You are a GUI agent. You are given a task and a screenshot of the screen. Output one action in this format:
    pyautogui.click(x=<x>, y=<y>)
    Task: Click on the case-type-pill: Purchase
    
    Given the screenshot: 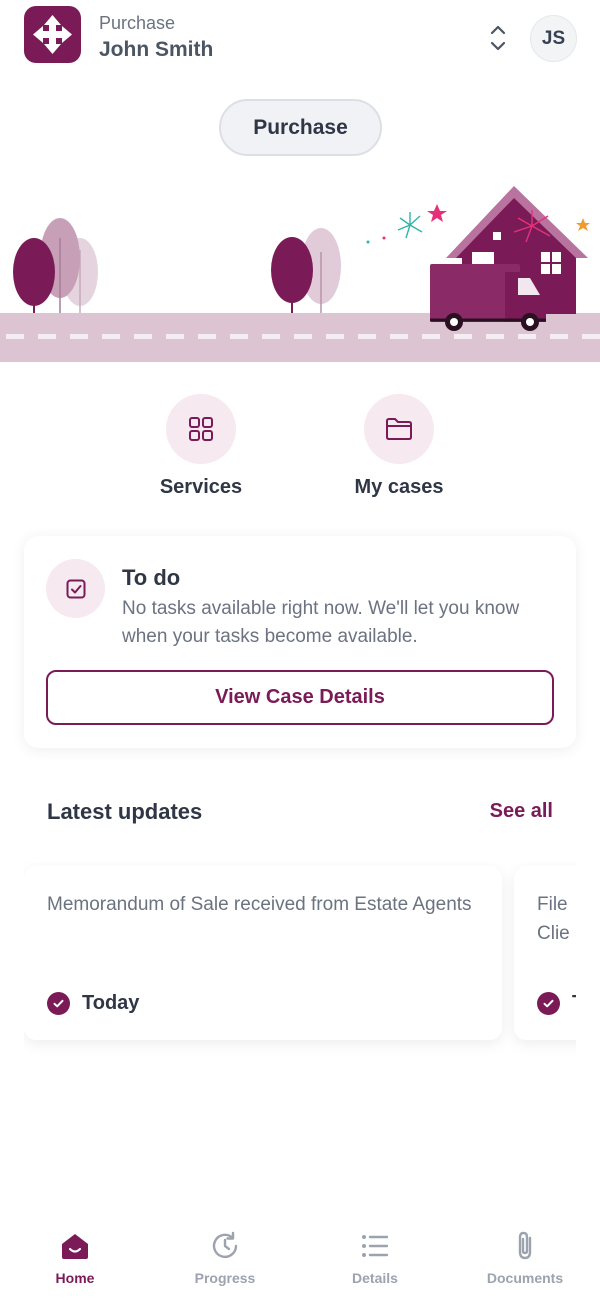 What is the action you would take?
    pyautogui.click(x=300, y=127)
    